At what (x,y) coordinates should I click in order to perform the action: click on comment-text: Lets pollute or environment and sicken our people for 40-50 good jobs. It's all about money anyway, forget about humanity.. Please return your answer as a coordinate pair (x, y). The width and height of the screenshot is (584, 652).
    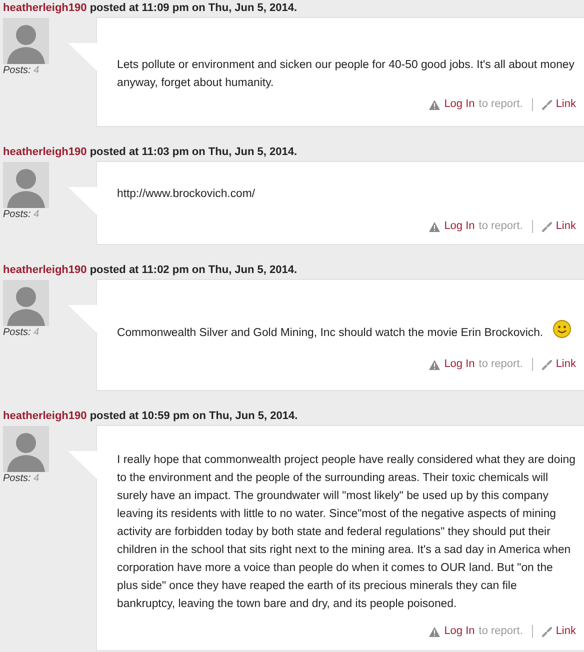
    Looking at the image, I should click on (345, 74).